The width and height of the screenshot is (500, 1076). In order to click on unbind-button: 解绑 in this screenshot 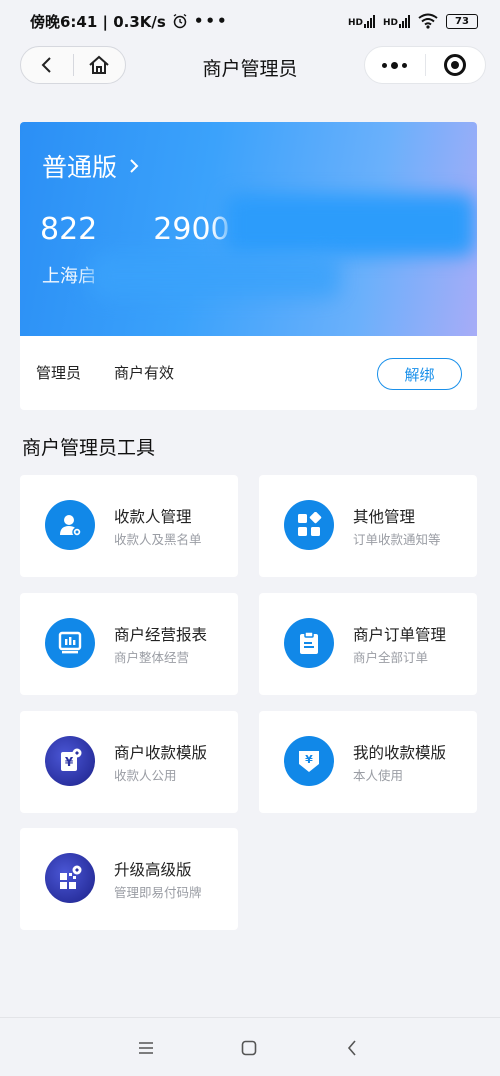, I will do `click(419, 374)`.